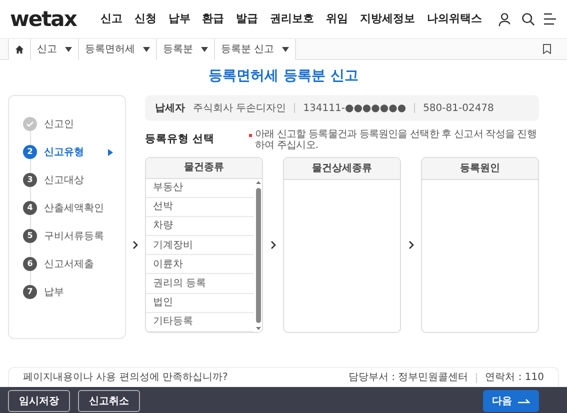 The image size is (567, 413). Describe the element at coordinates (186, 49) in the screenshot. I see `breadcrumb-dropdown: 등록분` at that location.